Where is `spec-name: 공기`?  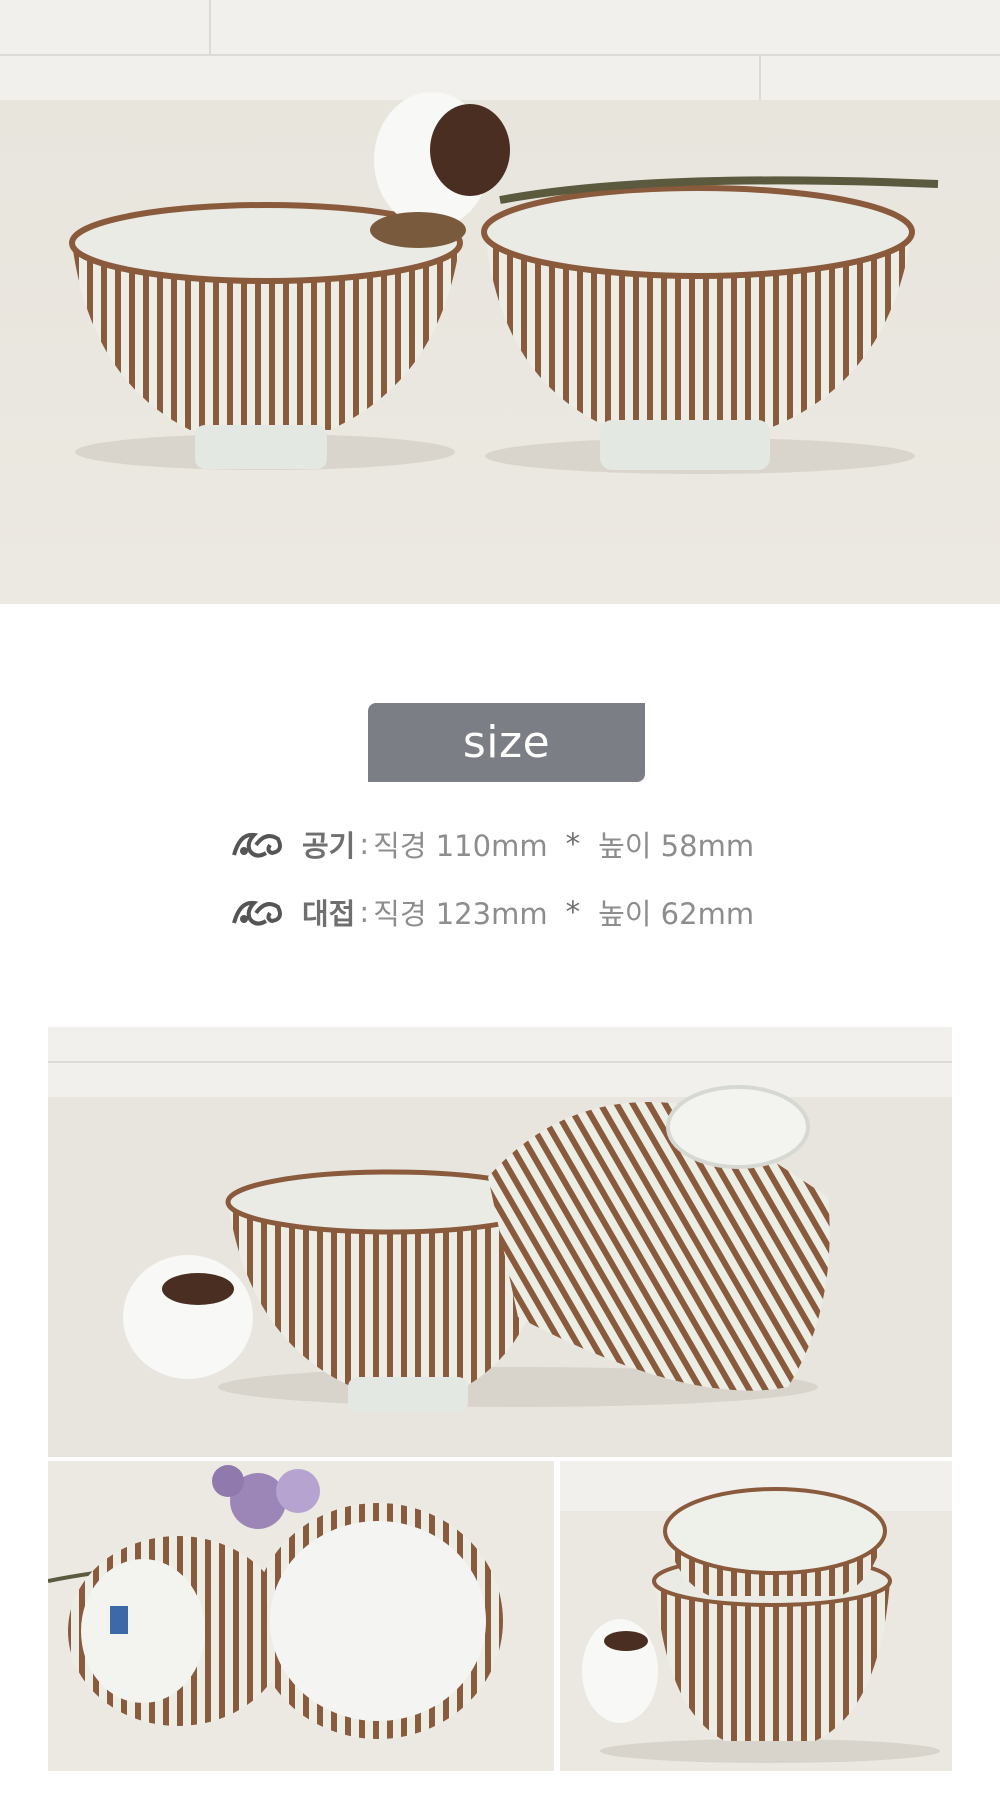 spec-name: 공기 is located at coordinates (329, 846).